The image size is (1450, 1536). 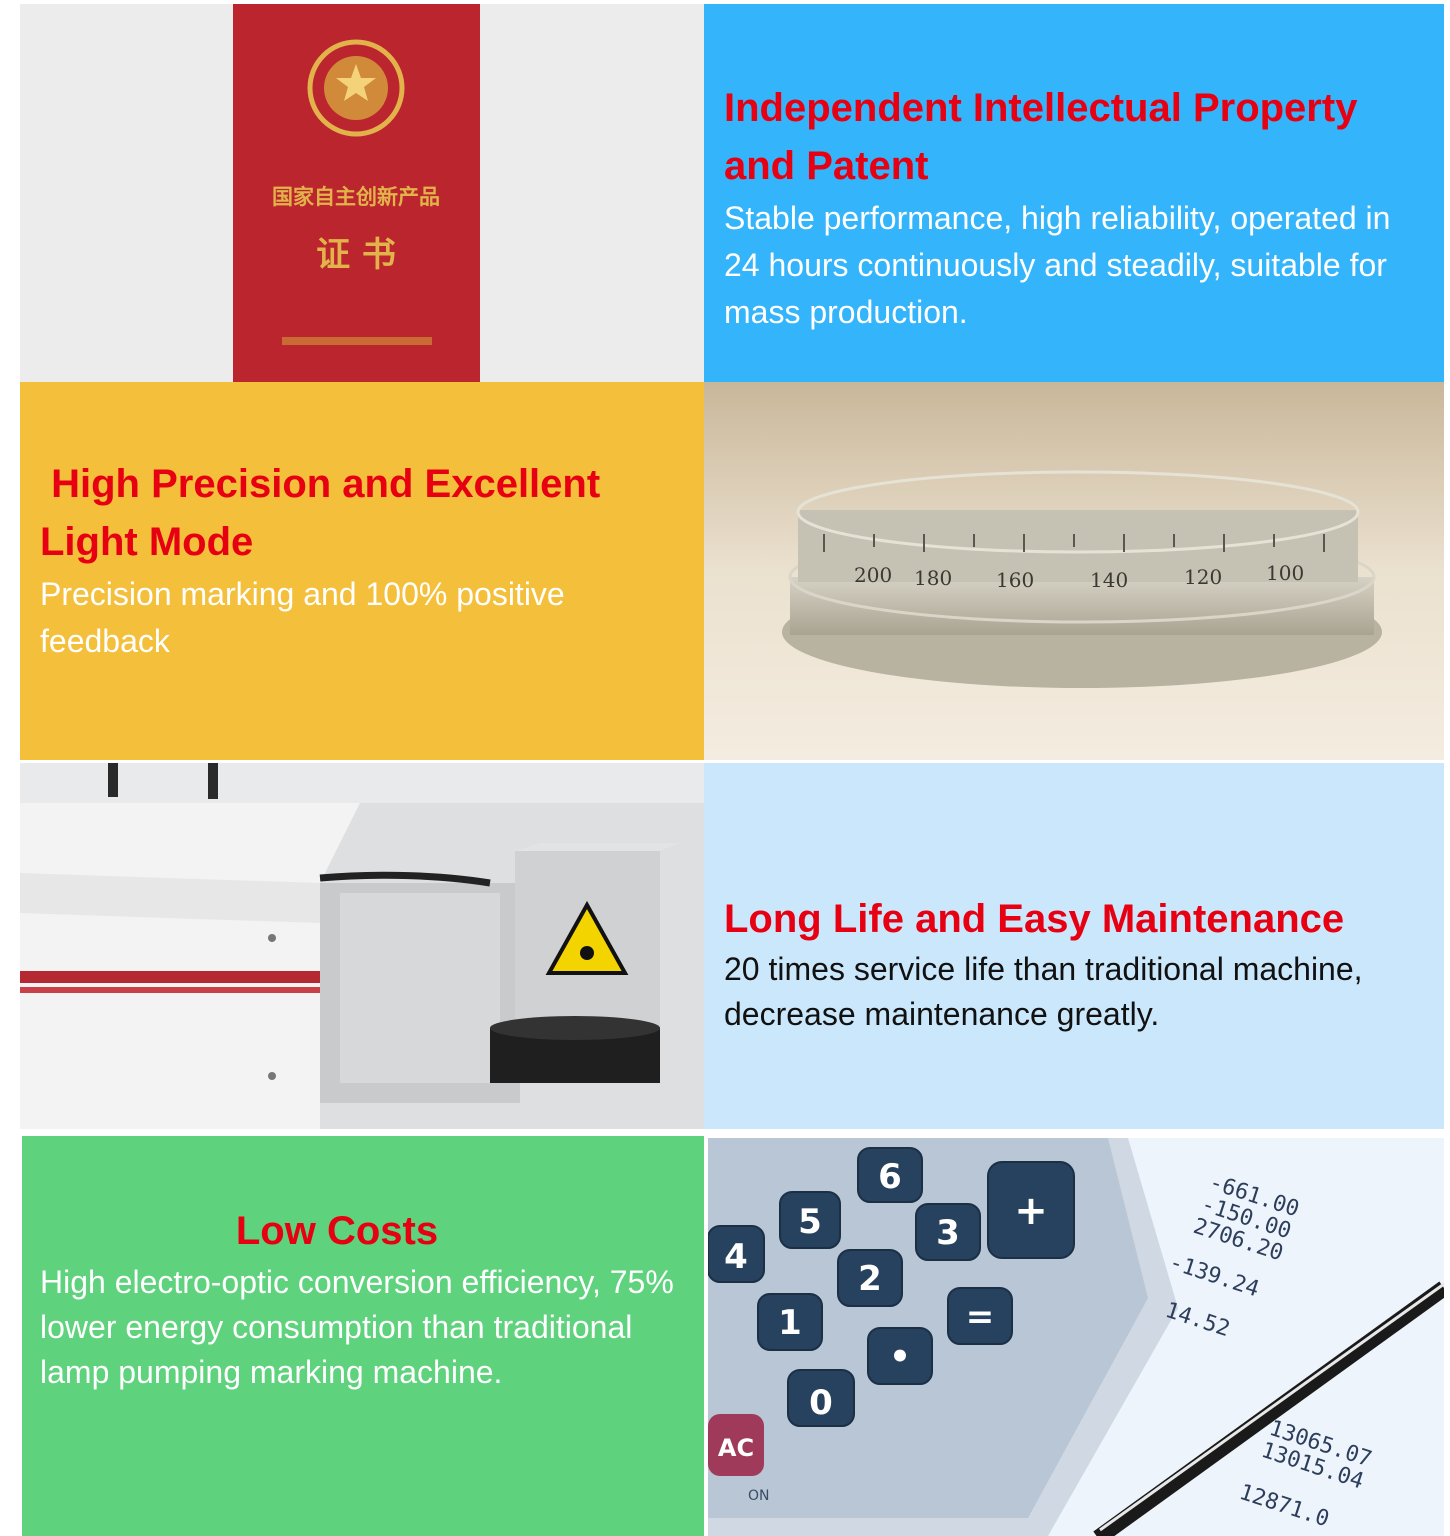 I want to click on calculator-key: 6, so click(x=890, y=1177).